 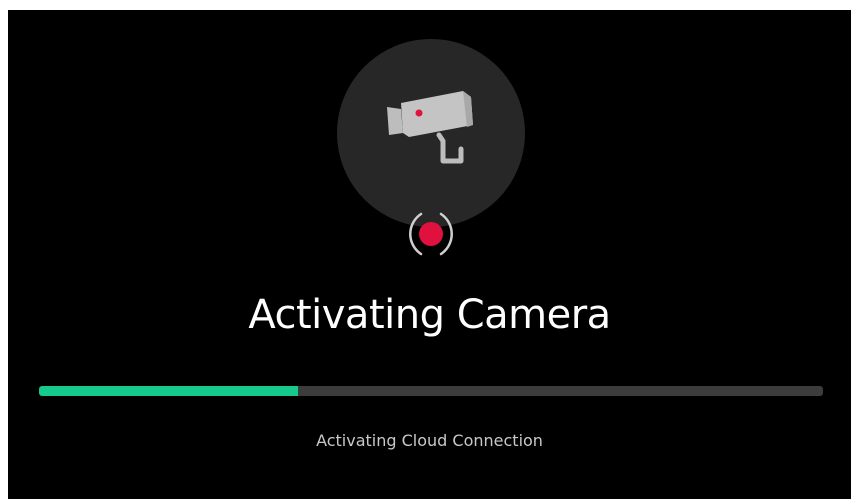 I want to click on progress-fill, so click(x=168, y=391).